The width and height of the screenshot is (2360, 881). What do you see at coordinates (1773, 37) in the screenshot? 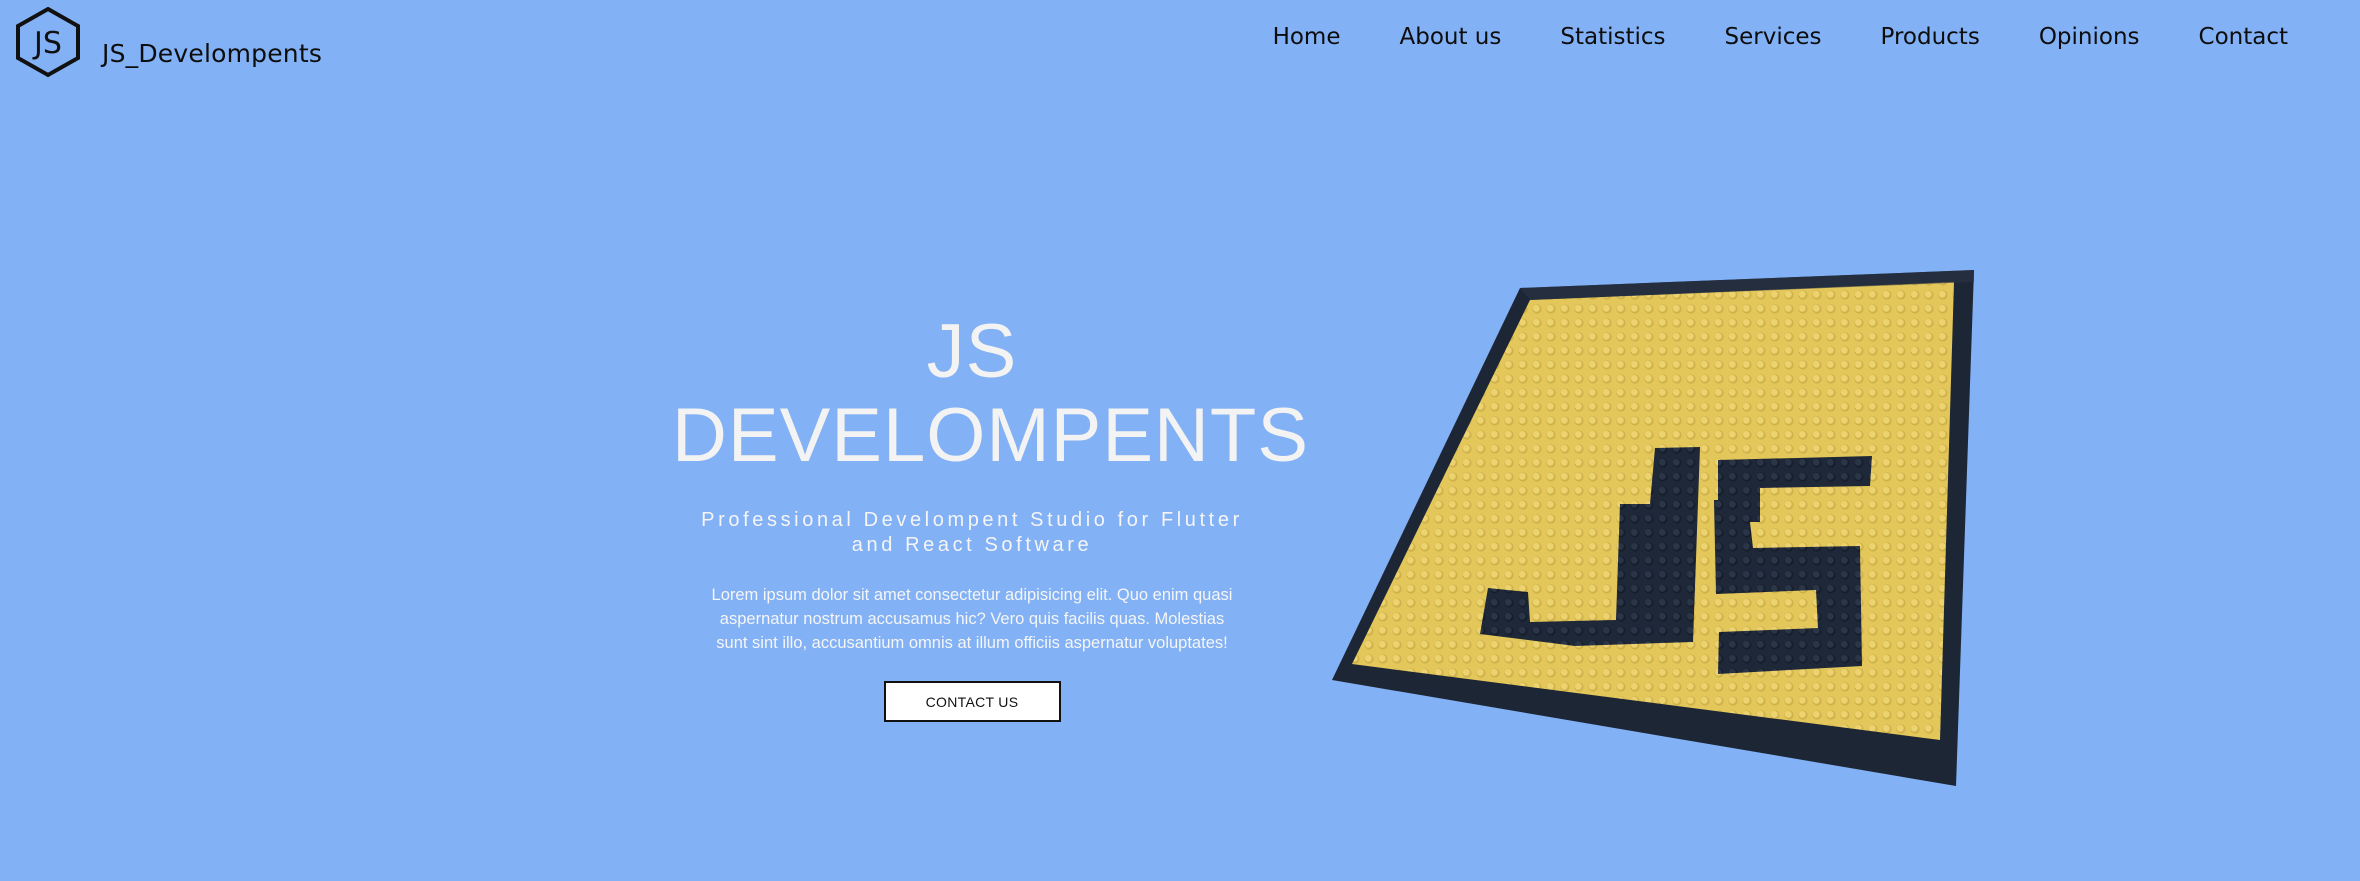
I see `nav-services: Services` at bounding box center [1773, 37].